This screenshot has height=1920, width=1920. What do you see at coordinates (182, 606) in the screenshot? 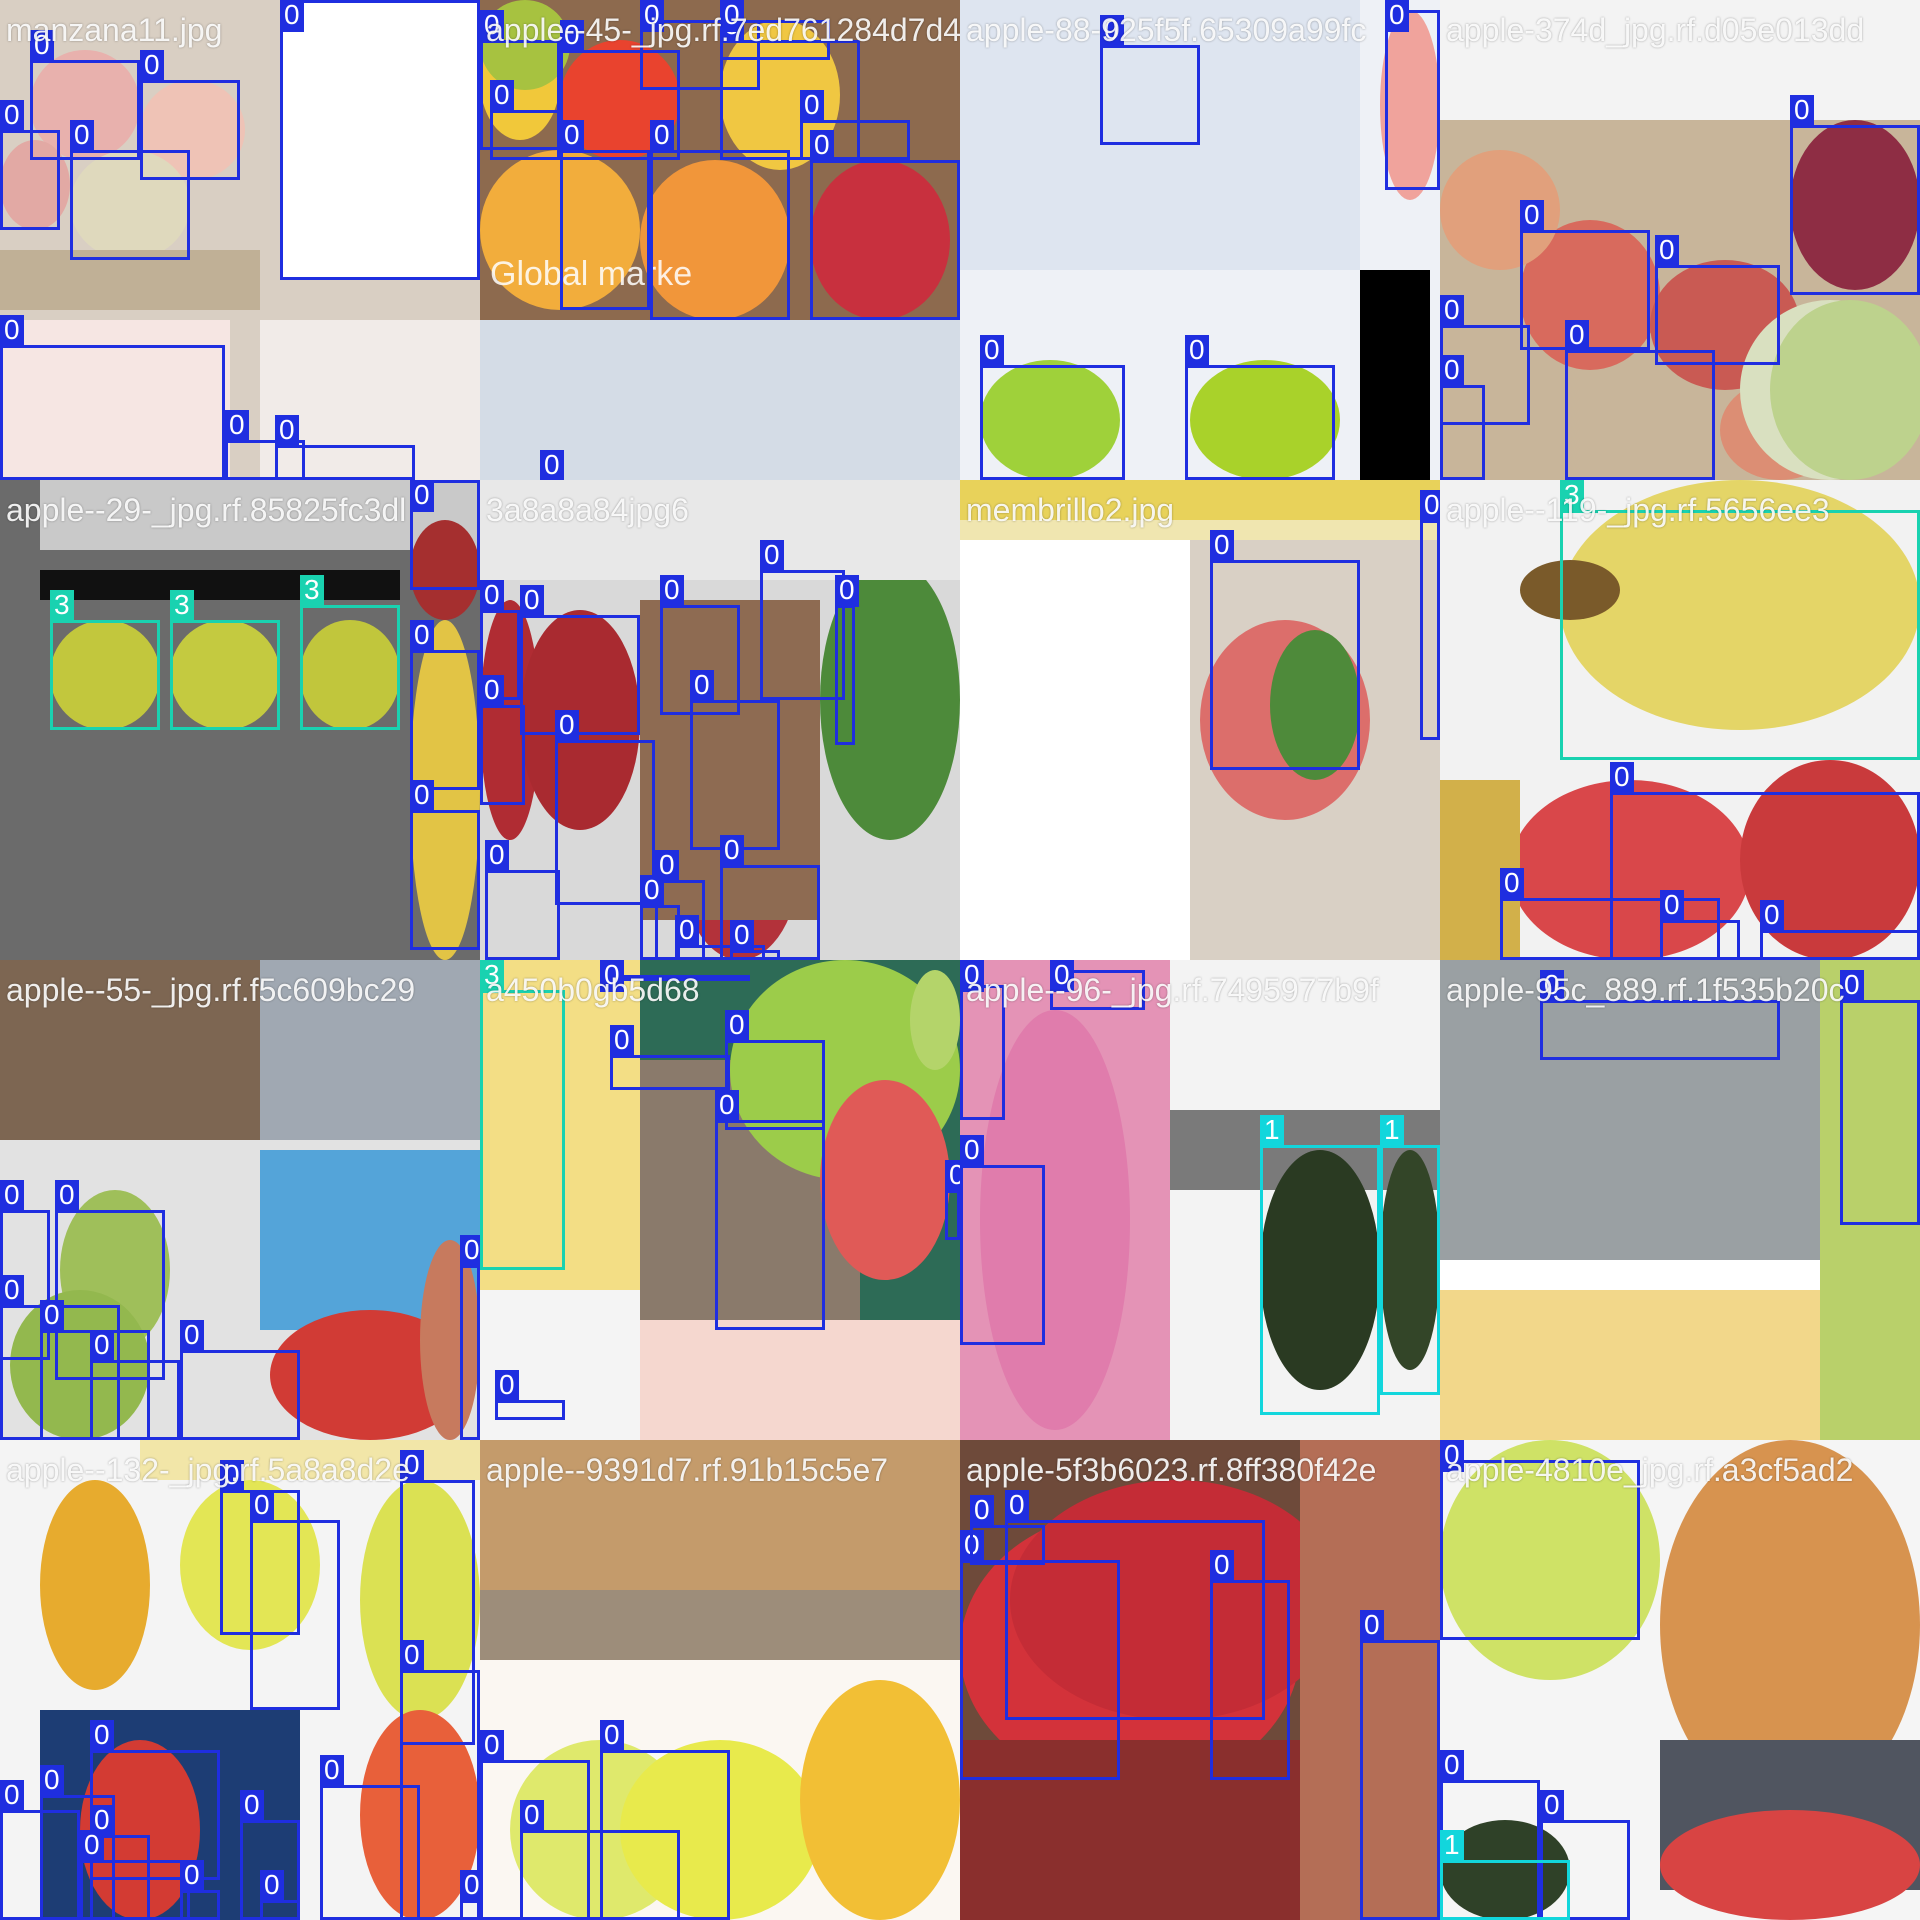
I see `class-label: 3` at bounding box center [182, 606].